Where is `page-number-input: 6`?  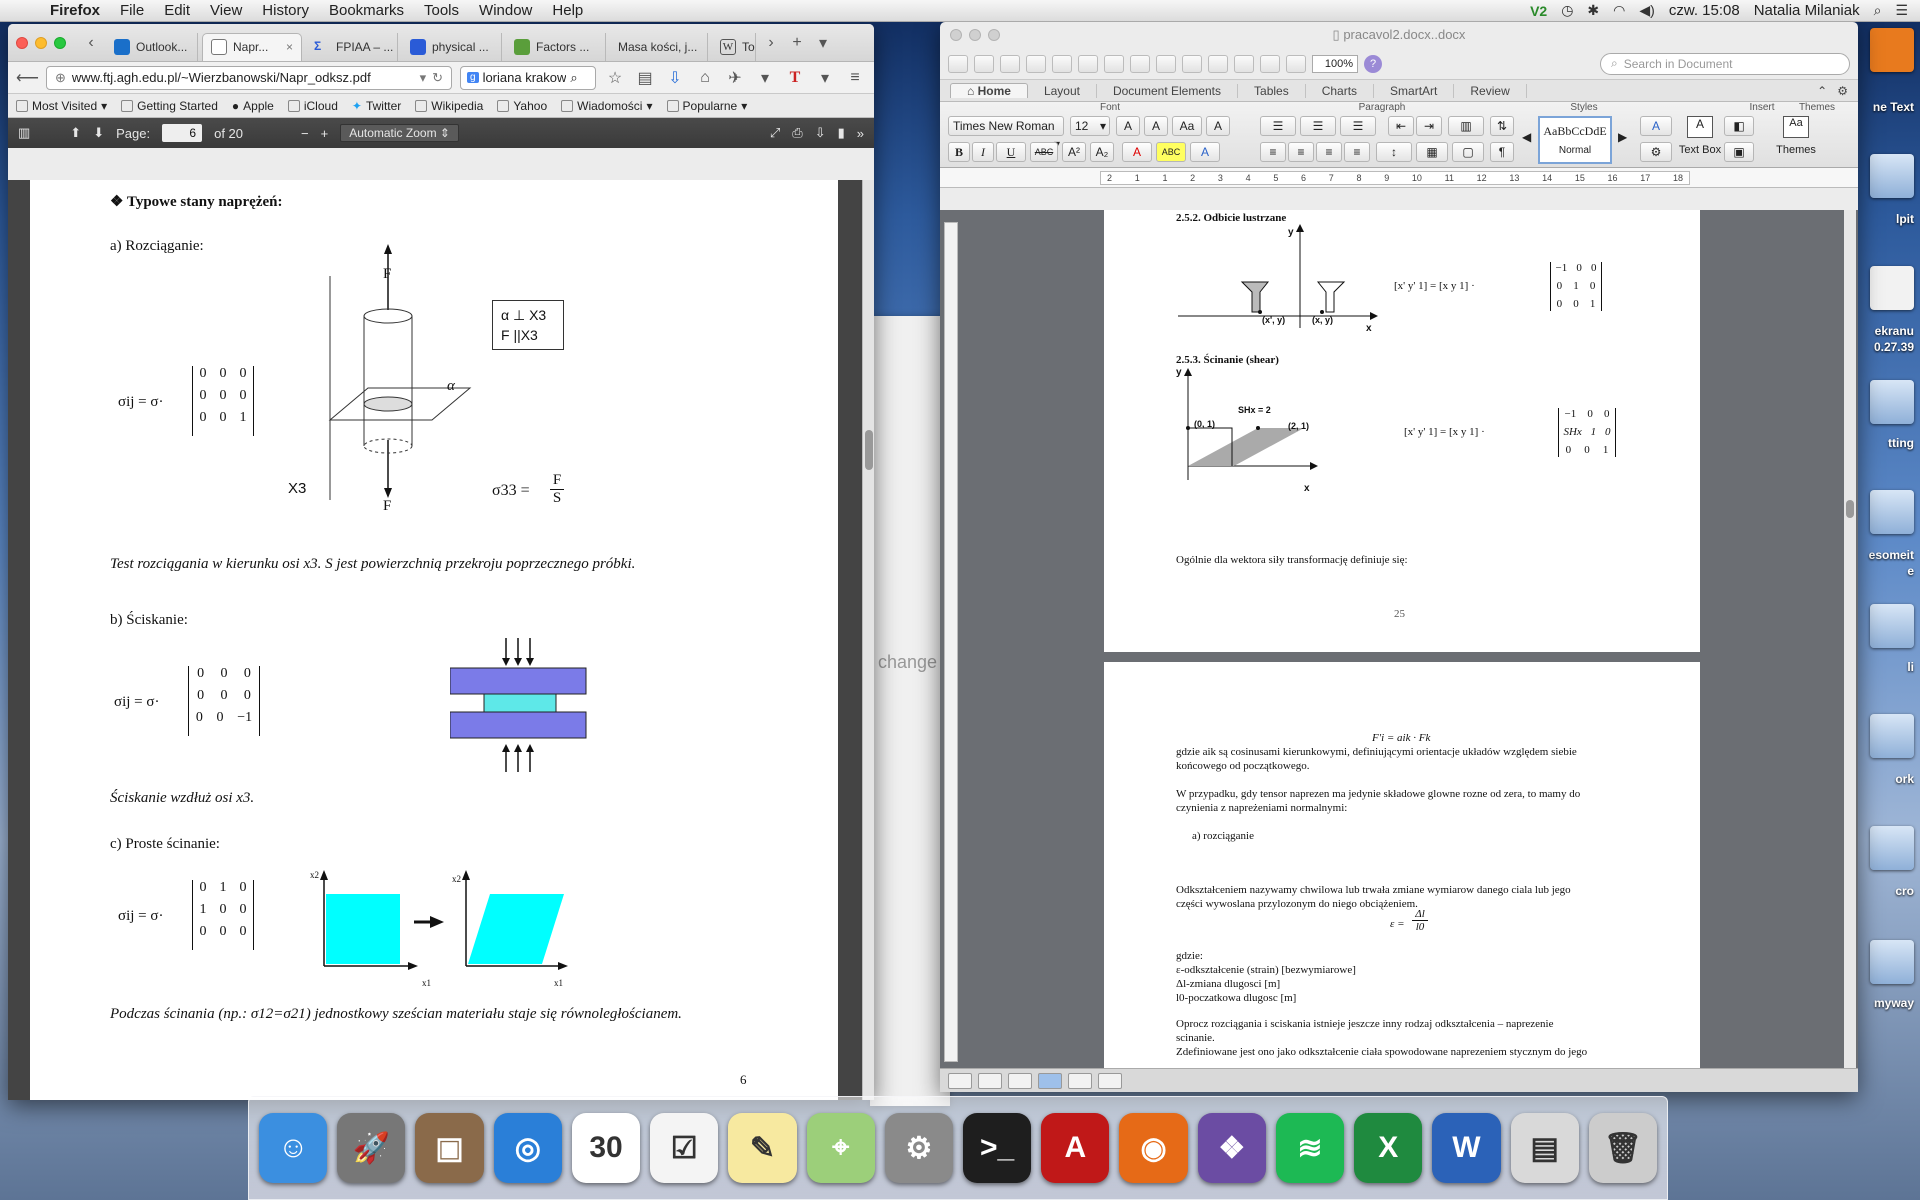 page-number-input: 6 is located at coordinates (182, 133).